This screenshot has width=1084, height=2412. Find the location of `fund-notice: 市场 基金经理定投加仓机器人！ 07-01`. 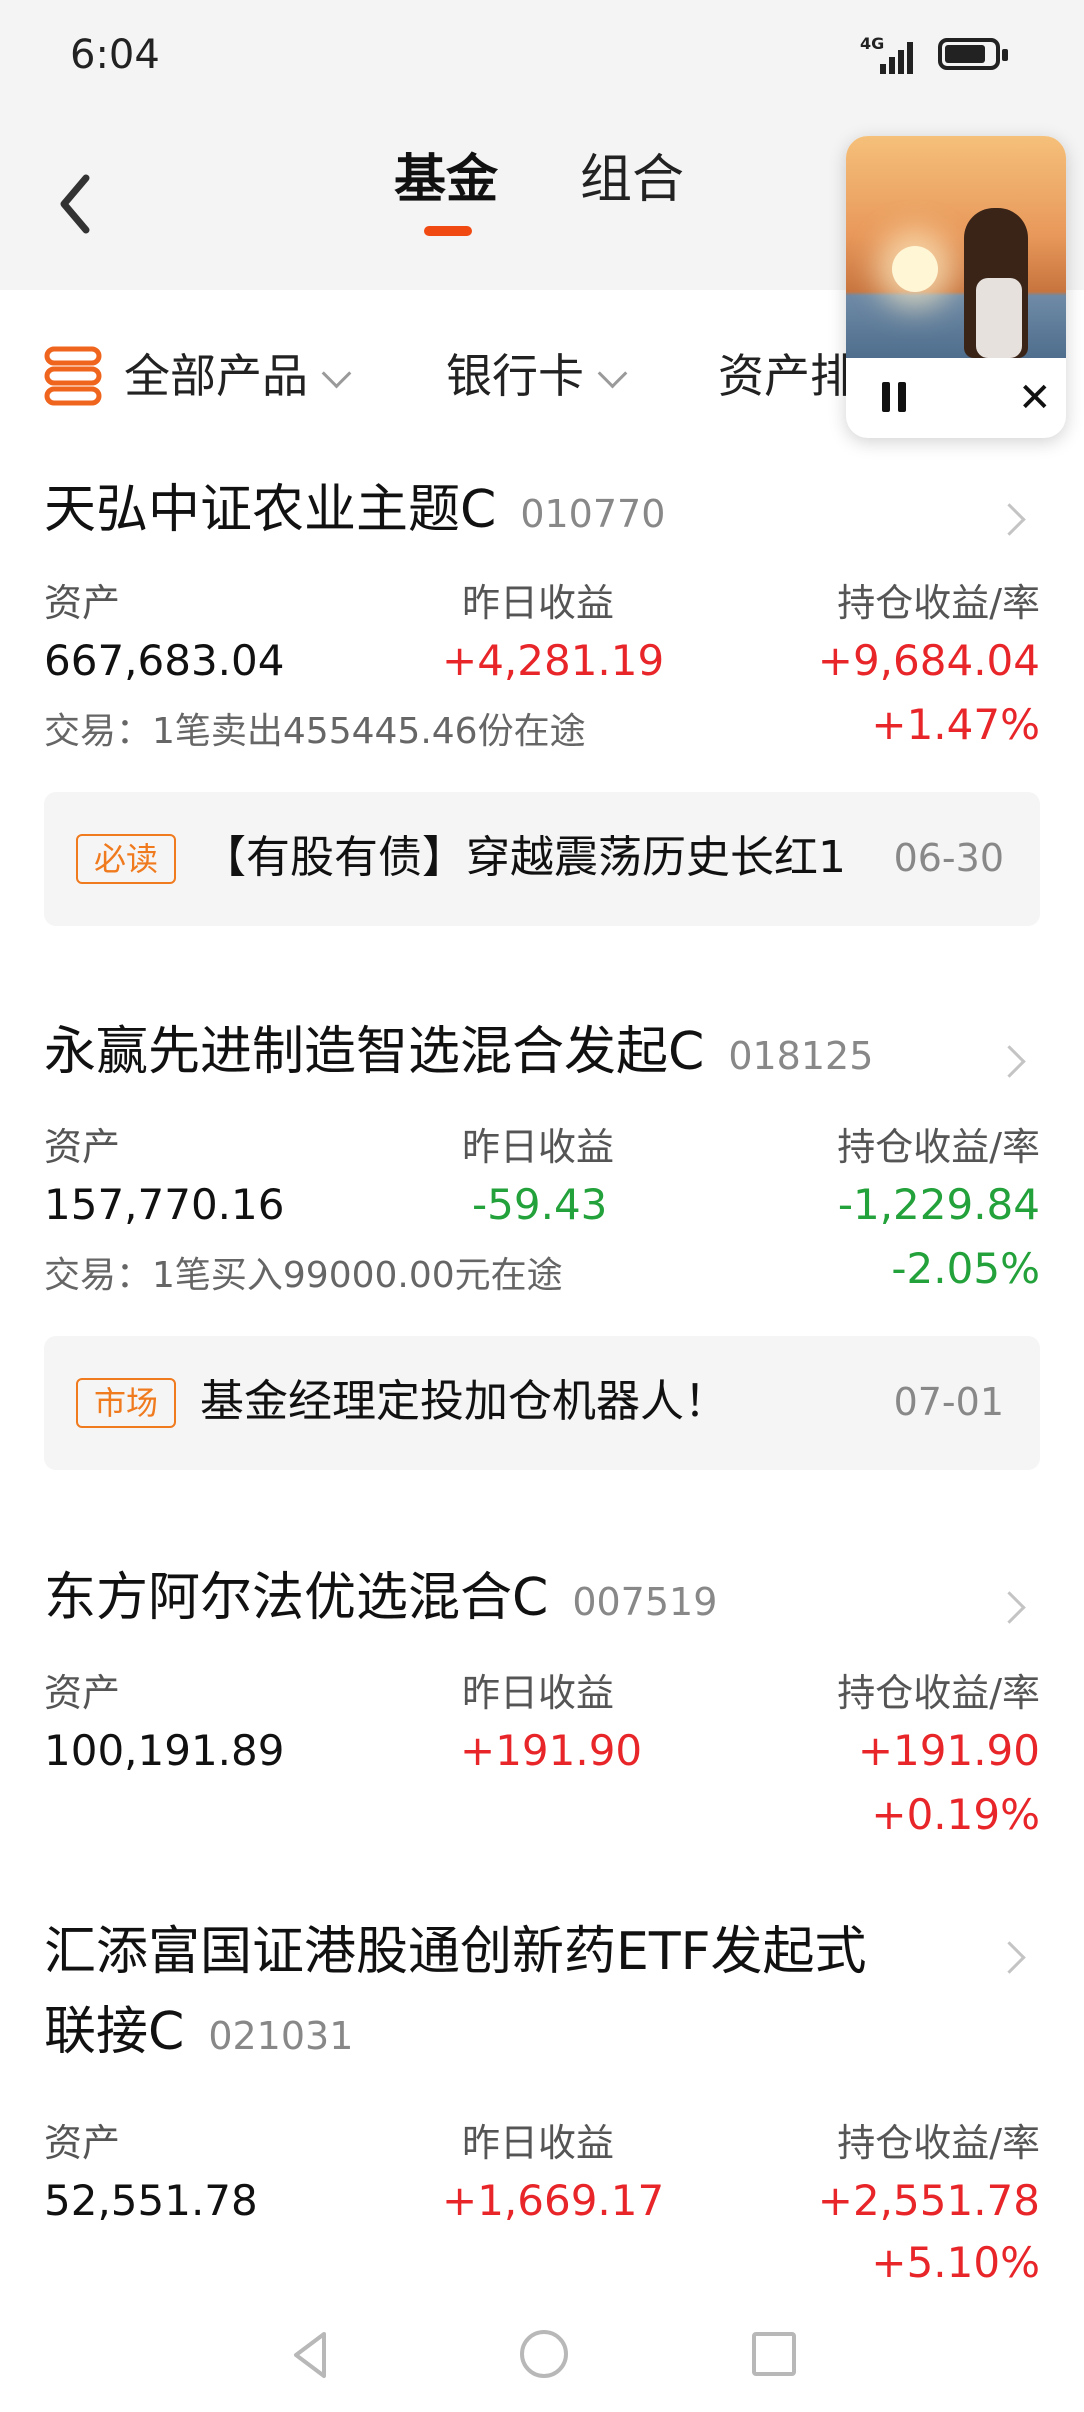

fund-notice: 市场 基金经理定投加仓机器人！ 07-01 is located at coordinates (542, 1403).